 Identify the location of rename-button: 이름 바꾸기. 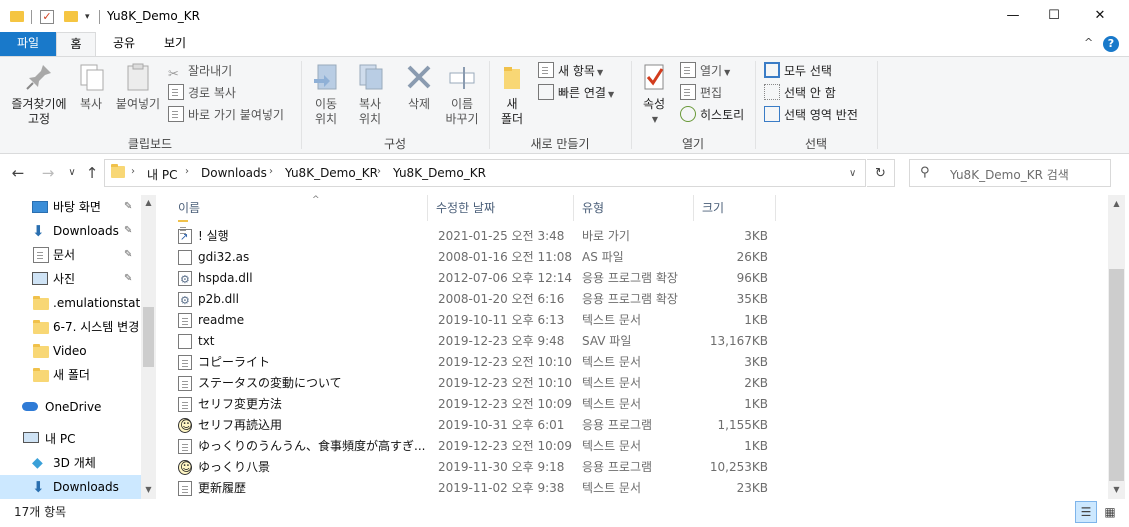
(462, 94).